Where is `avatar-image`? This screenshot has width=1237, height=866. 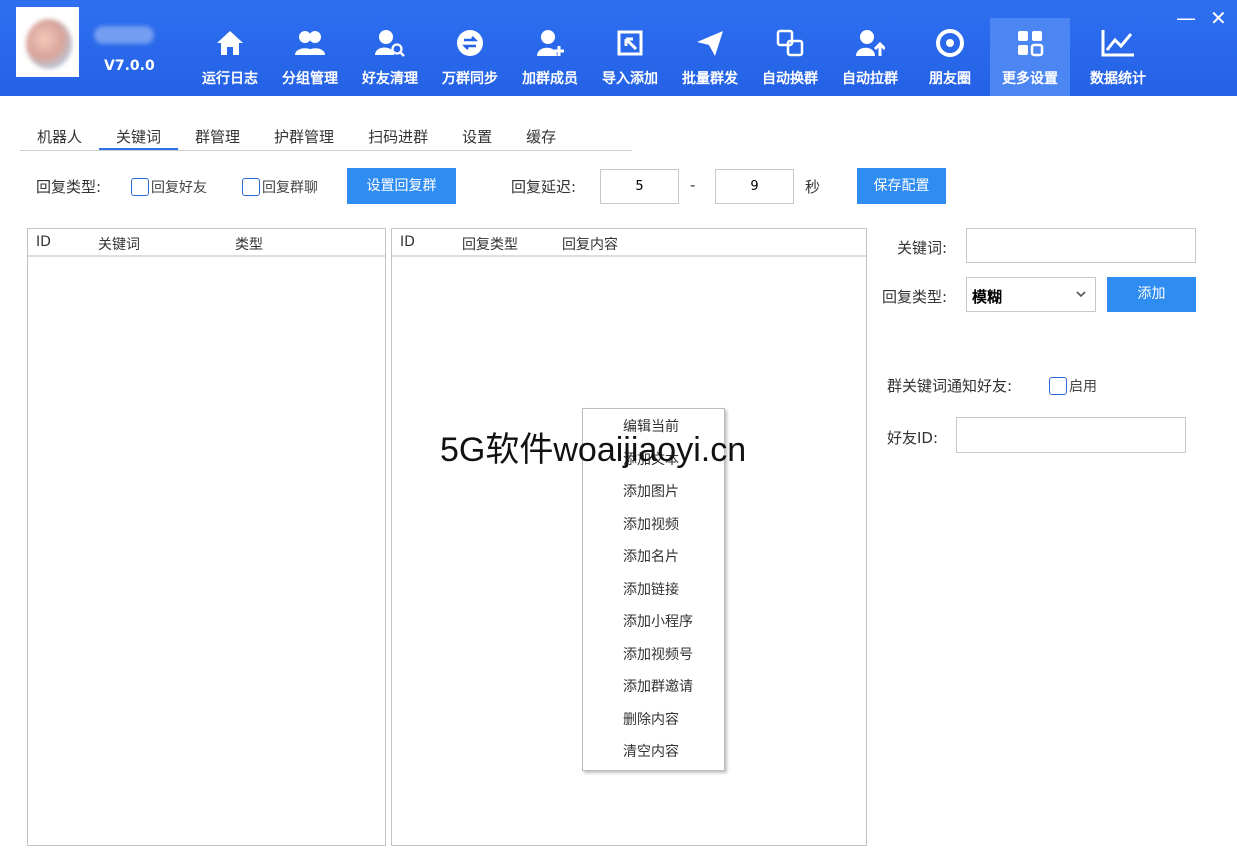
avatar-image is located at coordinates (49, 44).